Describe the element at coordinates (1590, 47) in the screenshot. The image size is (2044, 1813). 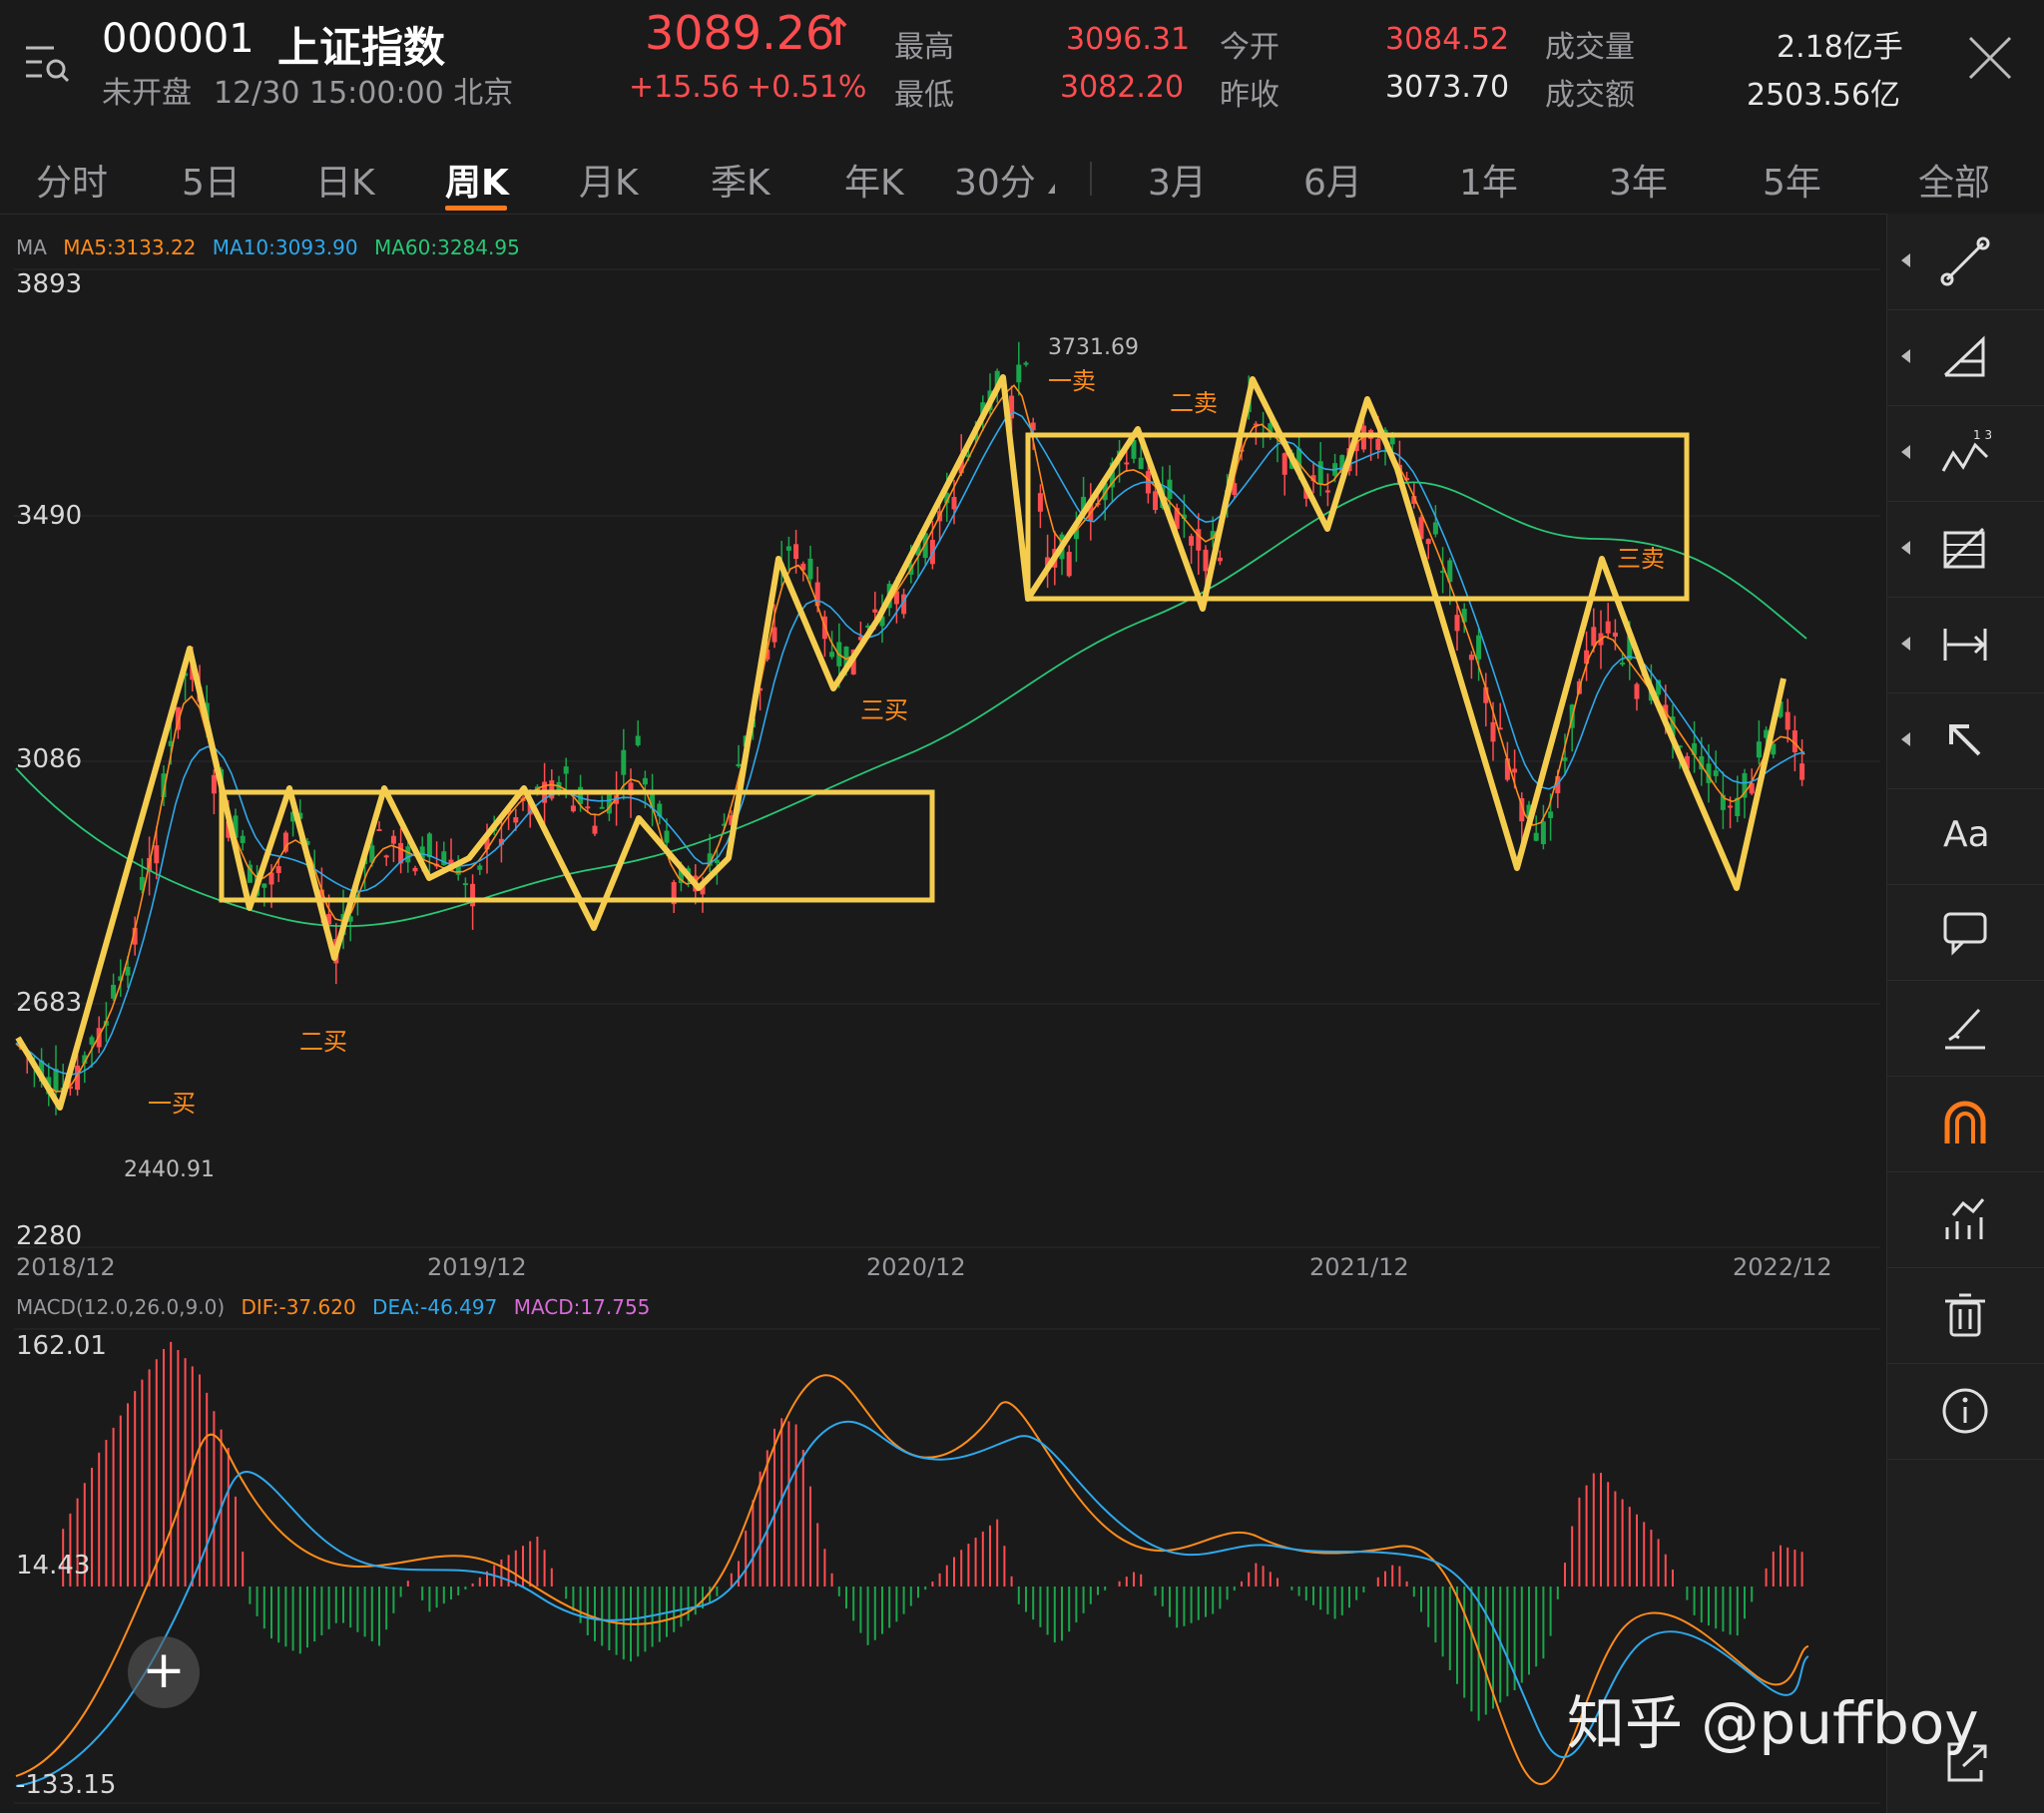
I see `stat-label-volume: 成交量` at that location.